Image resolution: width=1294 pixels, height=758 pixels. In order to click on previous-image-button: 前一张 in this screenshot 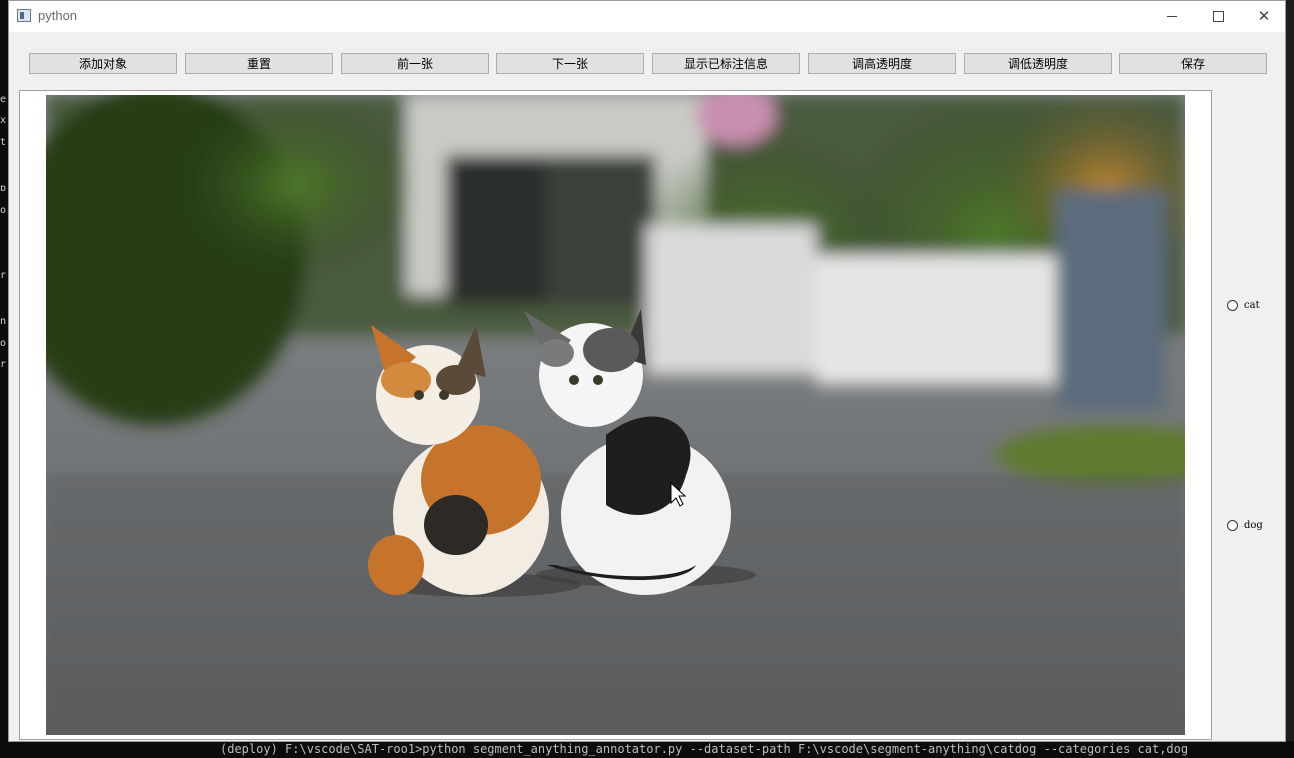, I will do `click(415, 63)`.